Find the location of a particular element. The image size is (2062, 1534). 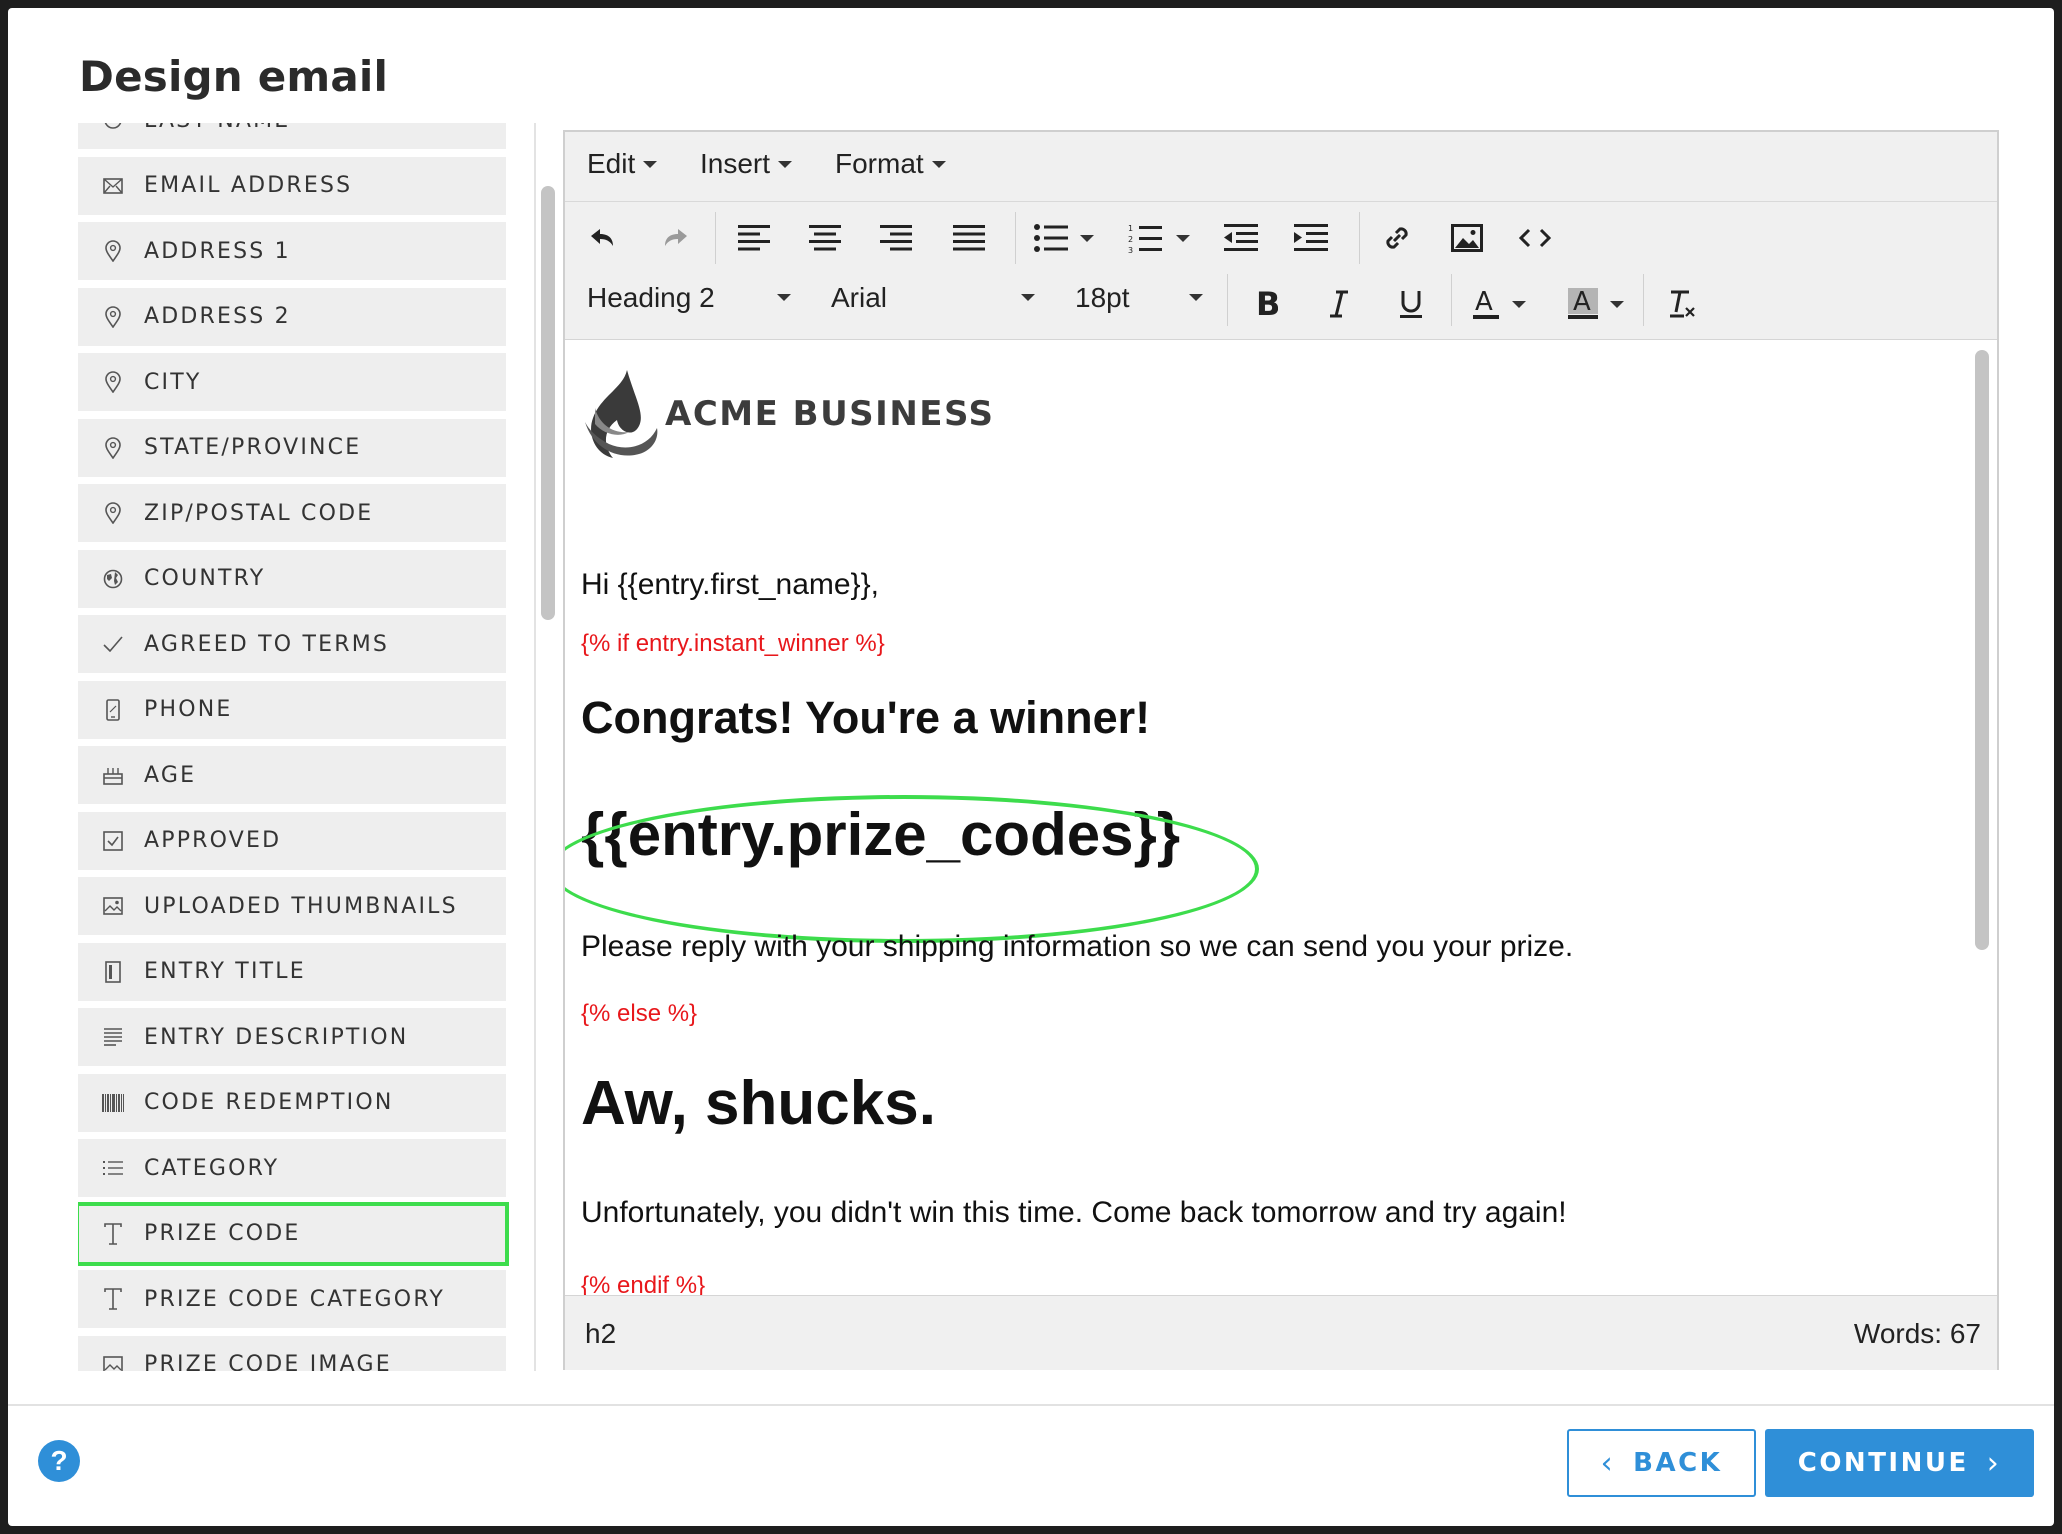

envelope-icon is located at coordinates (113, 186).